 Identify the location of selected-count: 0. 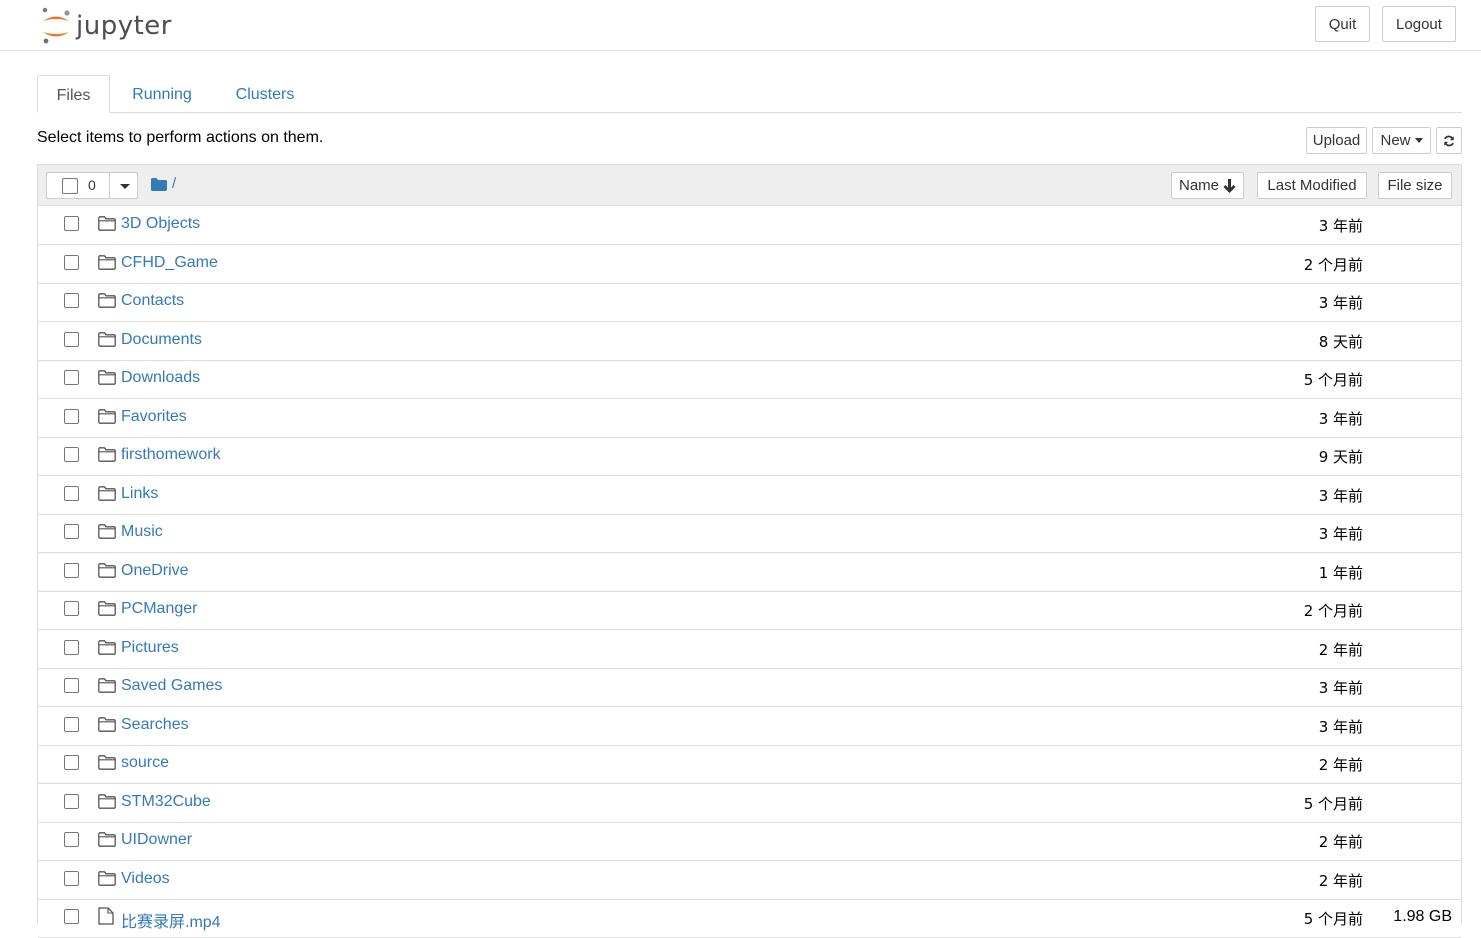
(92, 185).